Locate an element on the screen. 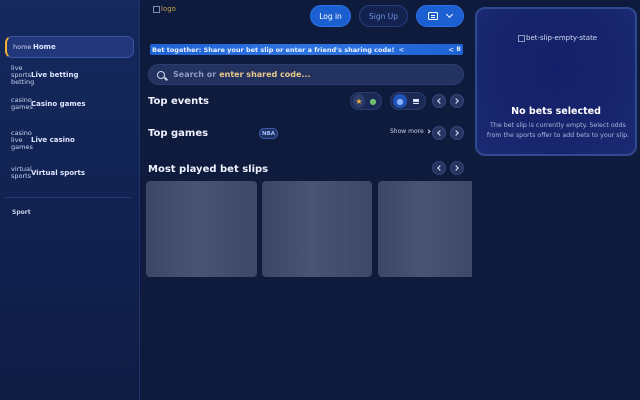 Image resolution: width=640 pixels, height=400 pixels. search-icon is located at coordinates (161, 74).